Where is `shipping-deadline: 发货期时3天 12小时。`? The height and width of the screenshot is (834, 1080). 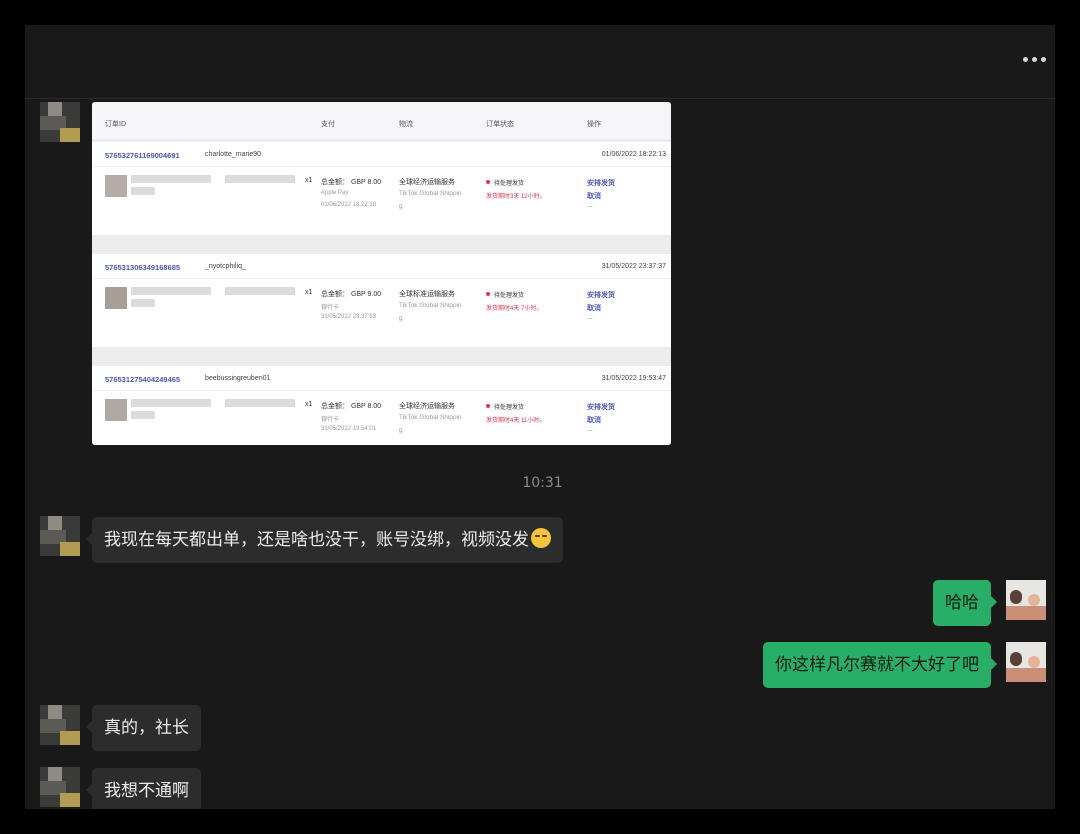
shipping-deadline: 发货期时3天 12小时。 is located at coordinates (516, 197).